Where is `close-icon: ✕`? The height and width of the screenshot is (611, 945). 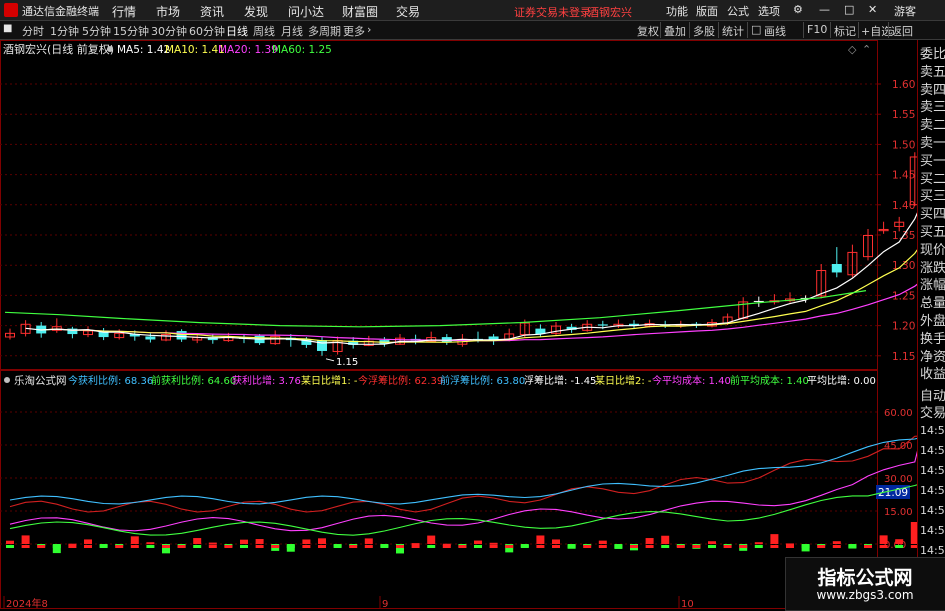 close-icon: ✕ is located at coordinates (872, 9).